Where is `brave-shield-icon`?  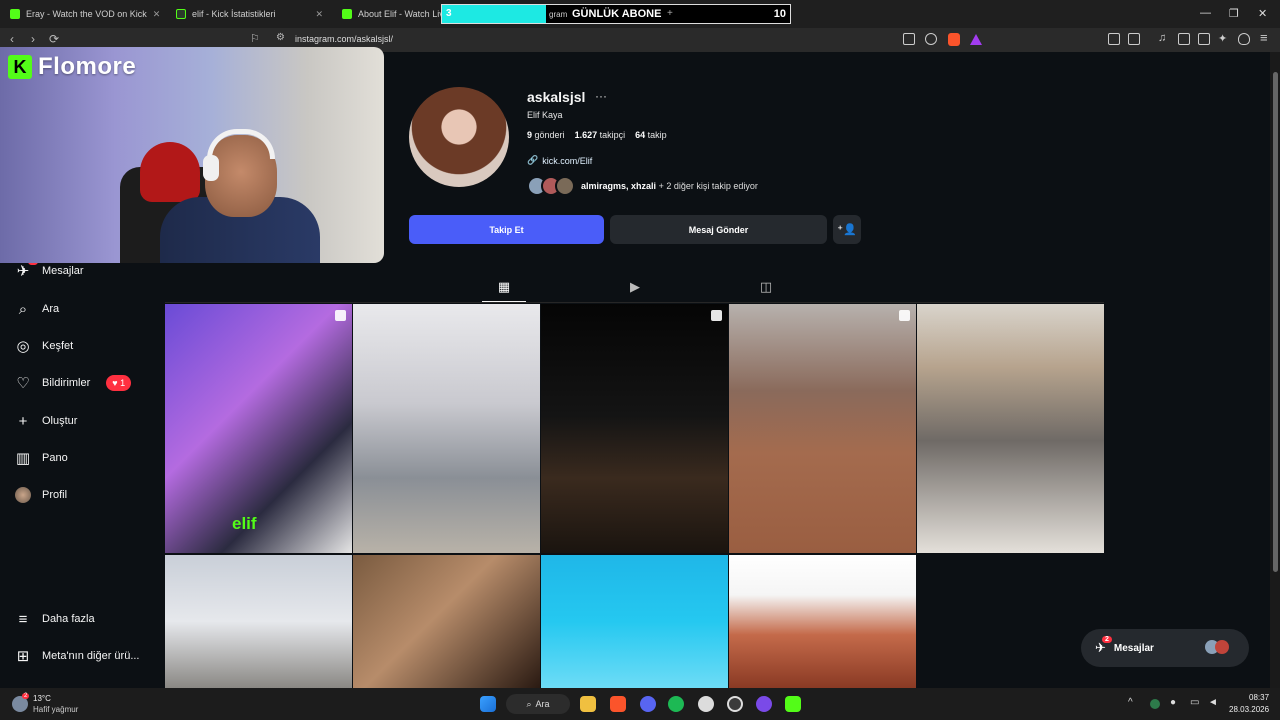
brave-shield-icon is located at coordinates (954, 39).